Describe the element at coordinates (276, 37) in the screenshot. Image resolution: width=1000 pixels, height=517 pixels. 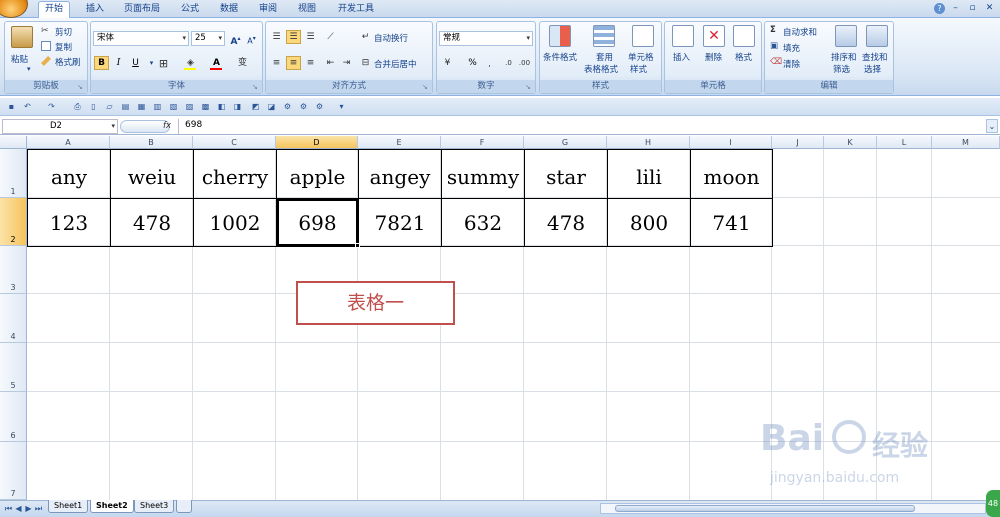
I see `align-top-icon: ☰` at that location.